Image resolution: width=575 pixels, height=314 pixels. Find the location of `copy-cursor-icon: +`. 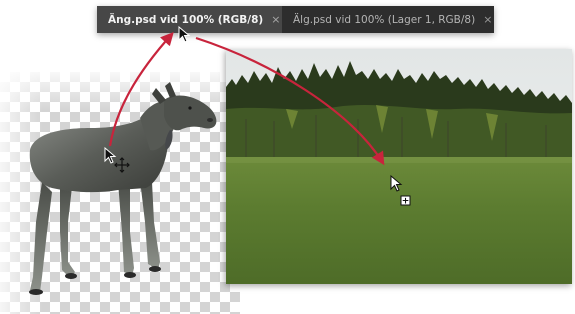

copy-cursor-icon: + is located at coordinates (400, 191).